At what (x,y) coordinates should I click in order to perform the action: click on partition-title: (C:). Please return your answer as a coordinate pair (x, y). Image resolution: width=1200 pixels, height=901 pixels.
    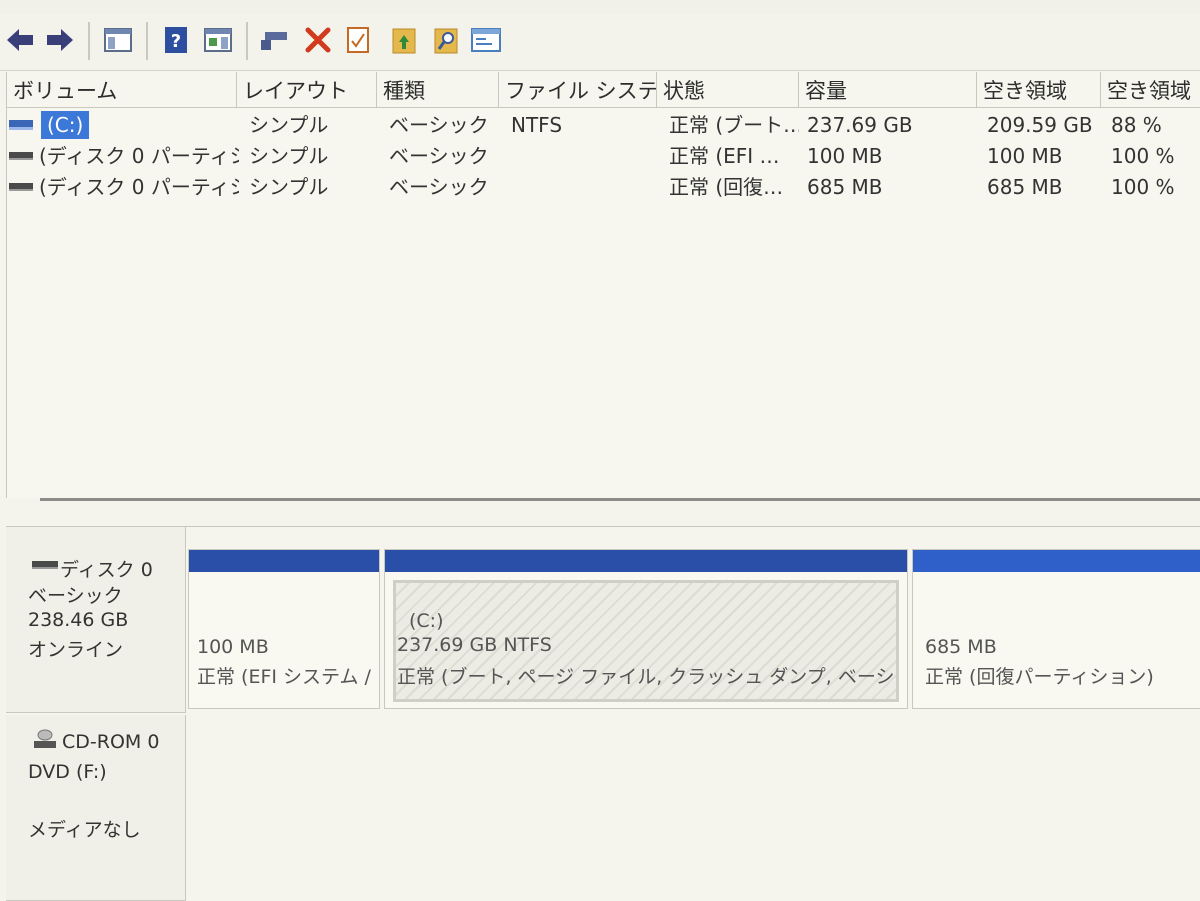
    Looking at the image, I should click on (426, 621).